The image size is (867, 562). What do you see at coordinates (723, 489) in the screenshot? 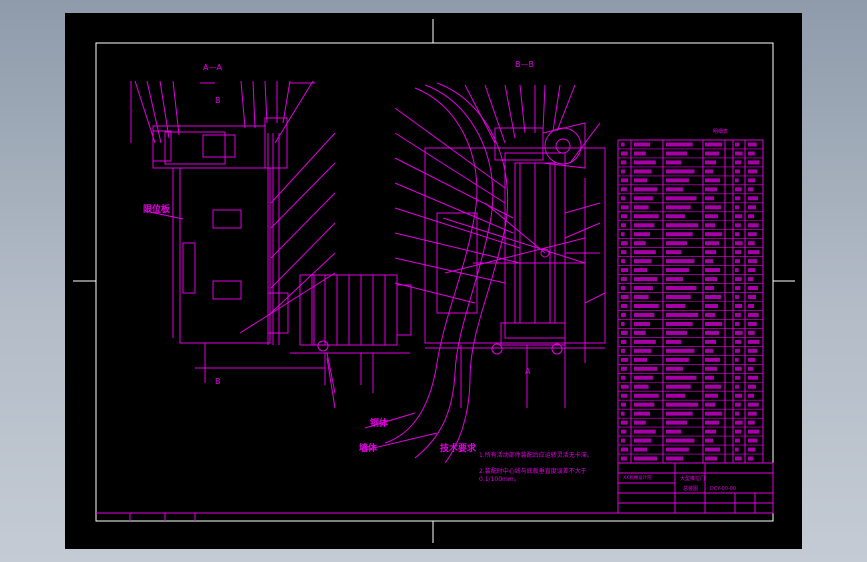
I see `title-block-drawing-no: DCY-00-00` at bounding box center [723, 489].